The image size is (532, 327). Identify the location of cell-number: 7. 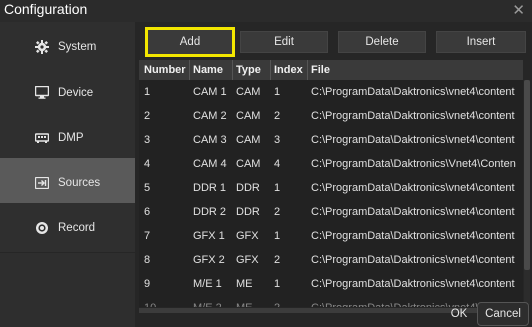
(147, 236).